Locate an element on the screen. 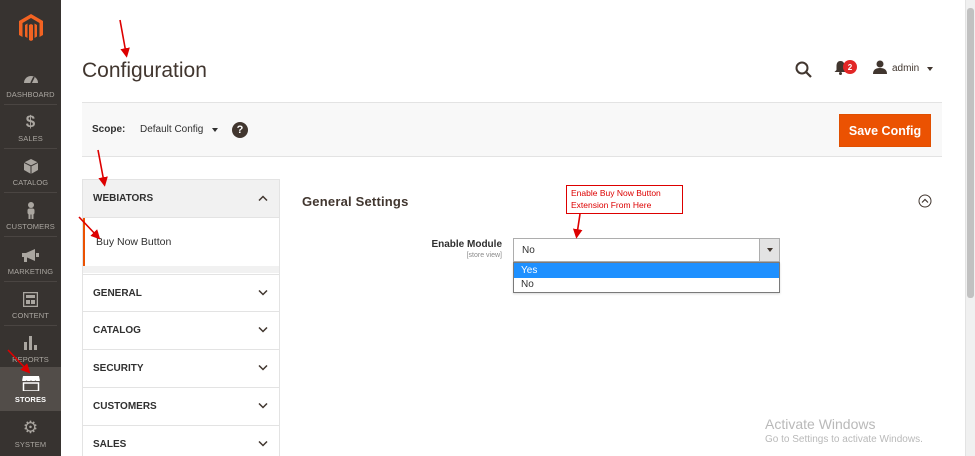 The height and width of the screenshot is (456, 975). scope-bar: Scope: Default Config ? Save Config is located at coordinates (512, 129).